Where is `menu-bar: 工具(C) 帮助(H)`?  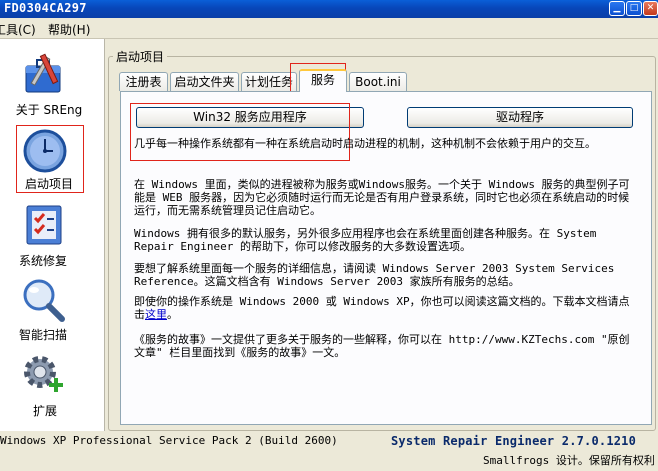 menu-bar: 工具(C) 帮助(H) is located at coordinates (329, 28).